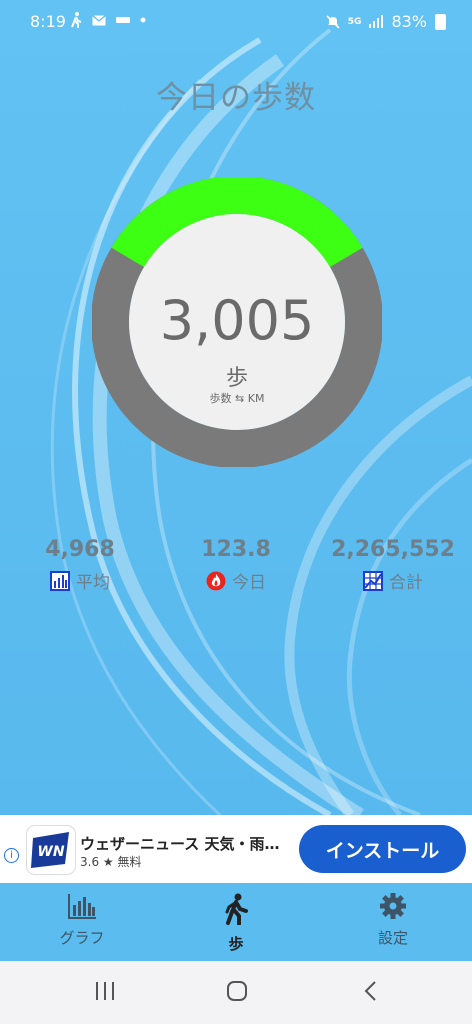 Image resolution: width=472 pixels, height=1024 pixels. I want to click on system-nav-bar, so click(236, 992).